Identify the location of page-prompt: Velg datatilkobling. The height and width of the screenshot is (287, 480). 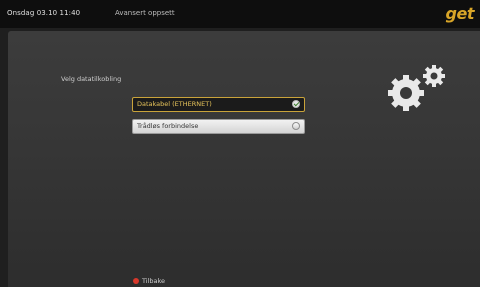
(91, 79).